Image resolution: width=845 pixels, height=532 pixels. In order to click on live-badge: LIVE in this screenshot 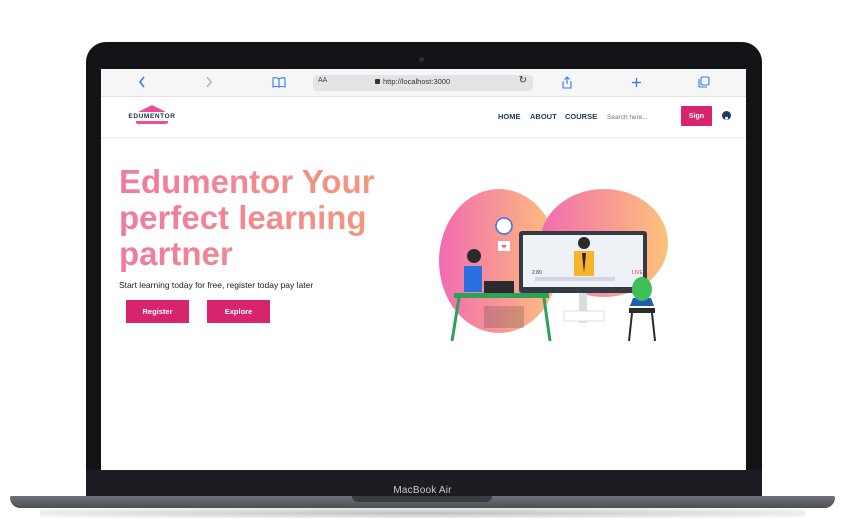, I will do `click(638, 273)`.